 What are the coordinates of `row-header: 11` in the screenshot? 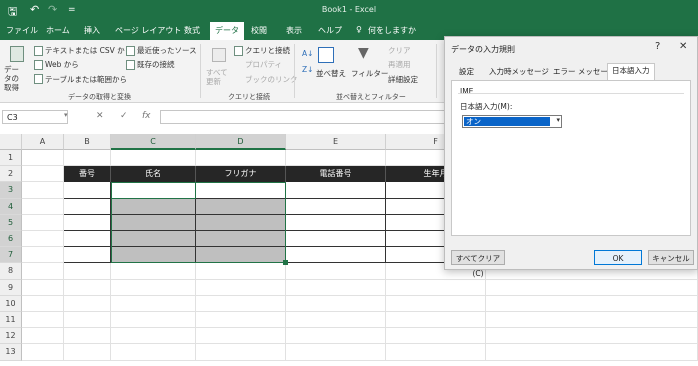 It's located at (11, 320).